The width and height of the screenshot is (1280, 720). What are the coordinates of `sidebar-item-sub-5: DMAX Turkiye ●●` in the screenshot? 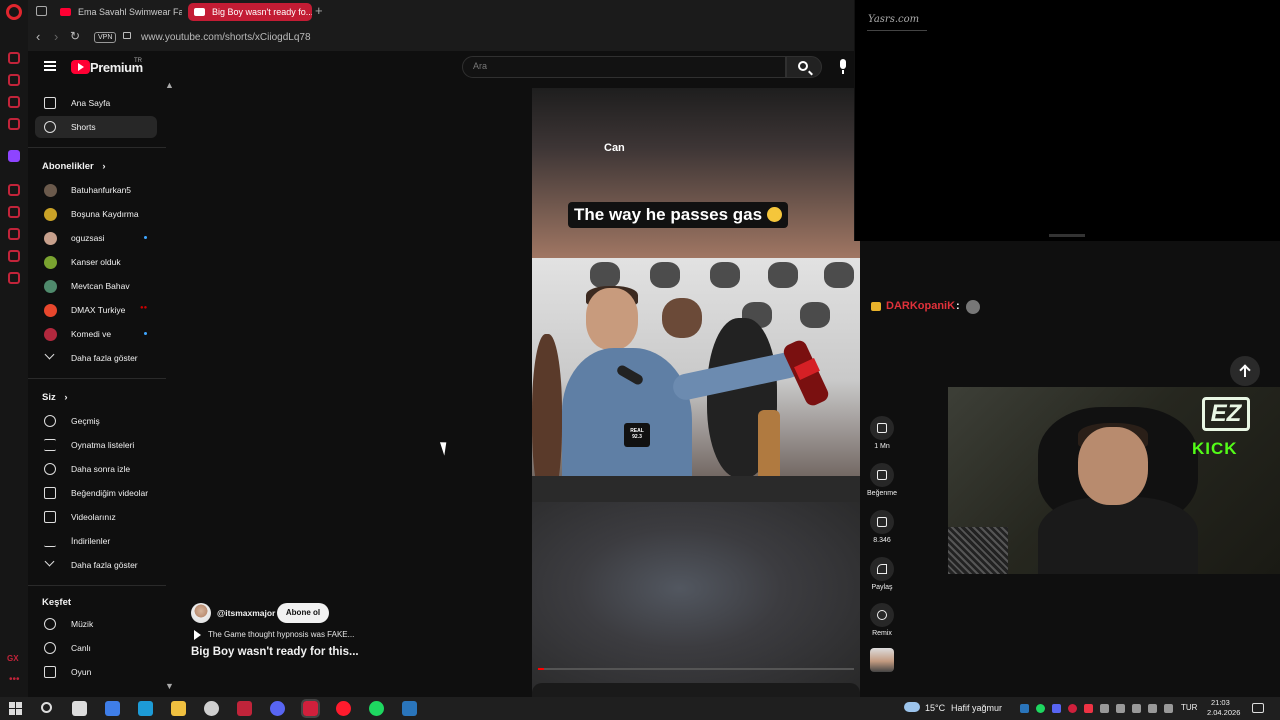 It's located at (96, 310).